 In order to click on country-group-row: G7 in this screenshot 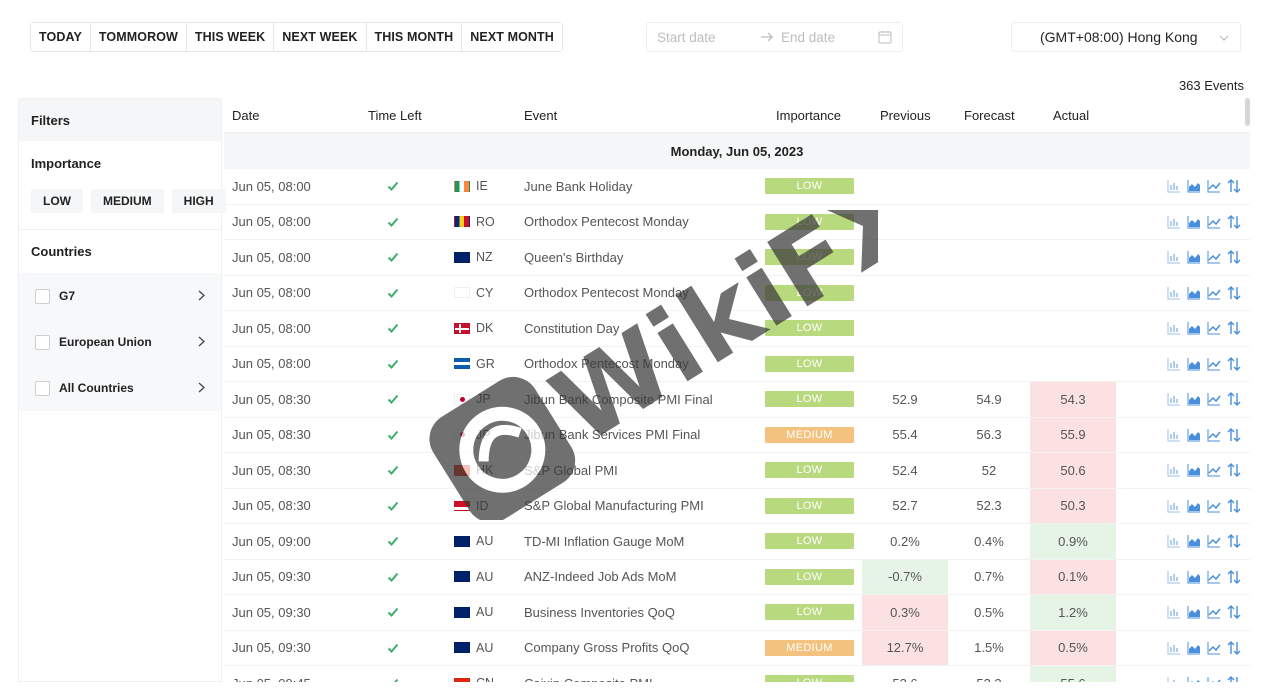, I will do `click(120, 296)`.